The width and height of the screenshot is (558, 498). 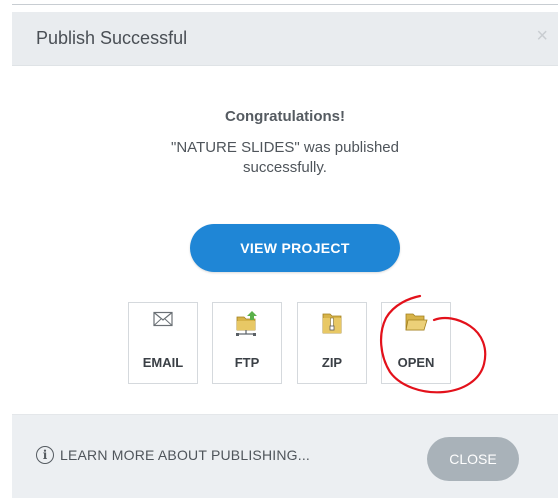 I want to click on dialog-title: Publish Successful, so click(x=112, y=38).